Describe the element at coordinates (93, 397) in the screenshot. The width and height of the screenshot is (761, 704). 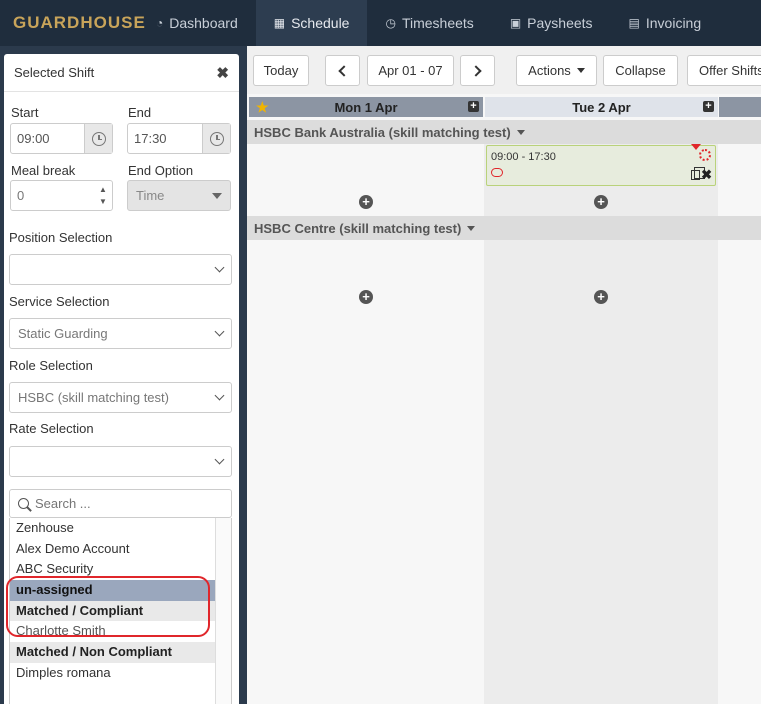
I see `role-value: HSBC (skill matching test)` at that location.